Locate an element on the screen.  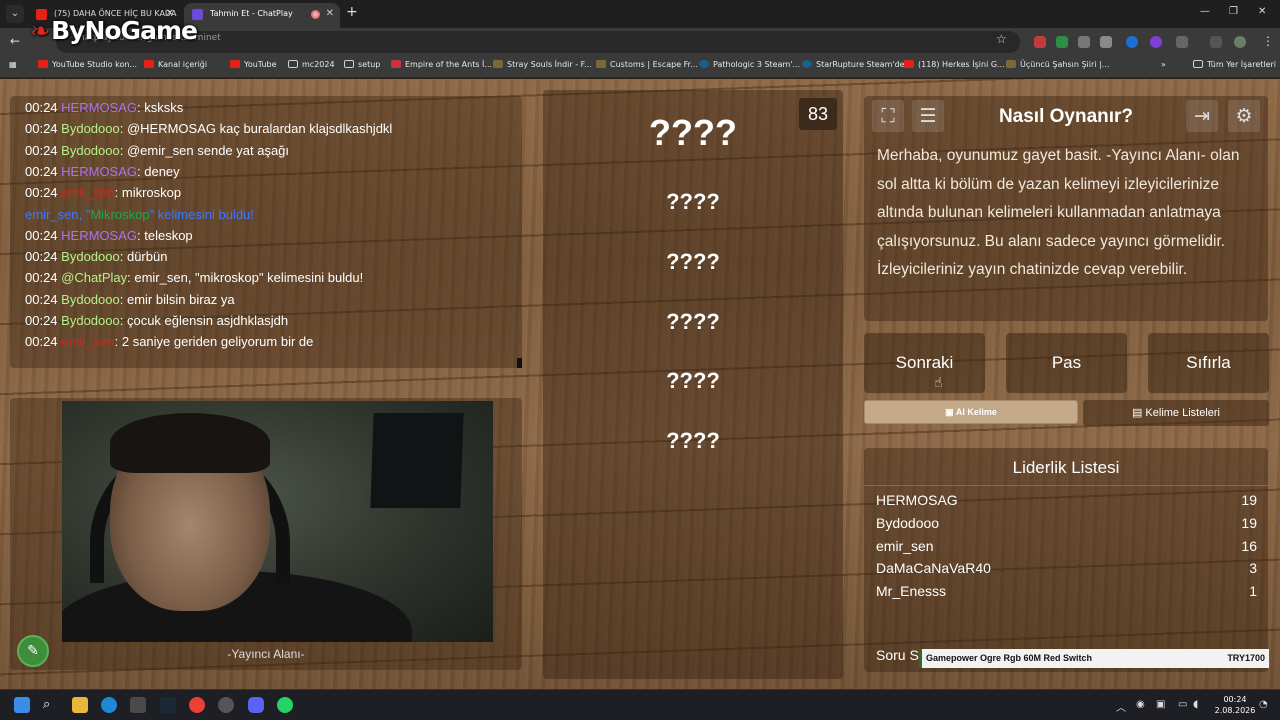
streamer-area-label: -Yayıncı Alanı- is located at coordinates (266, 654).